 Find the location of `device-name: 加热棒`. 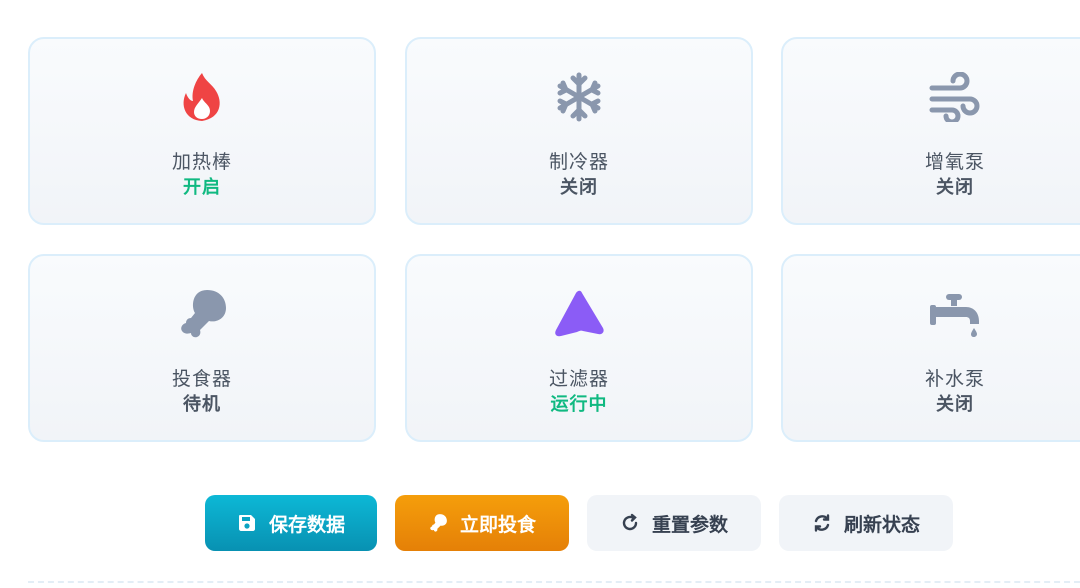

device-name: 加热棒 is located at coordinates (201, 162).